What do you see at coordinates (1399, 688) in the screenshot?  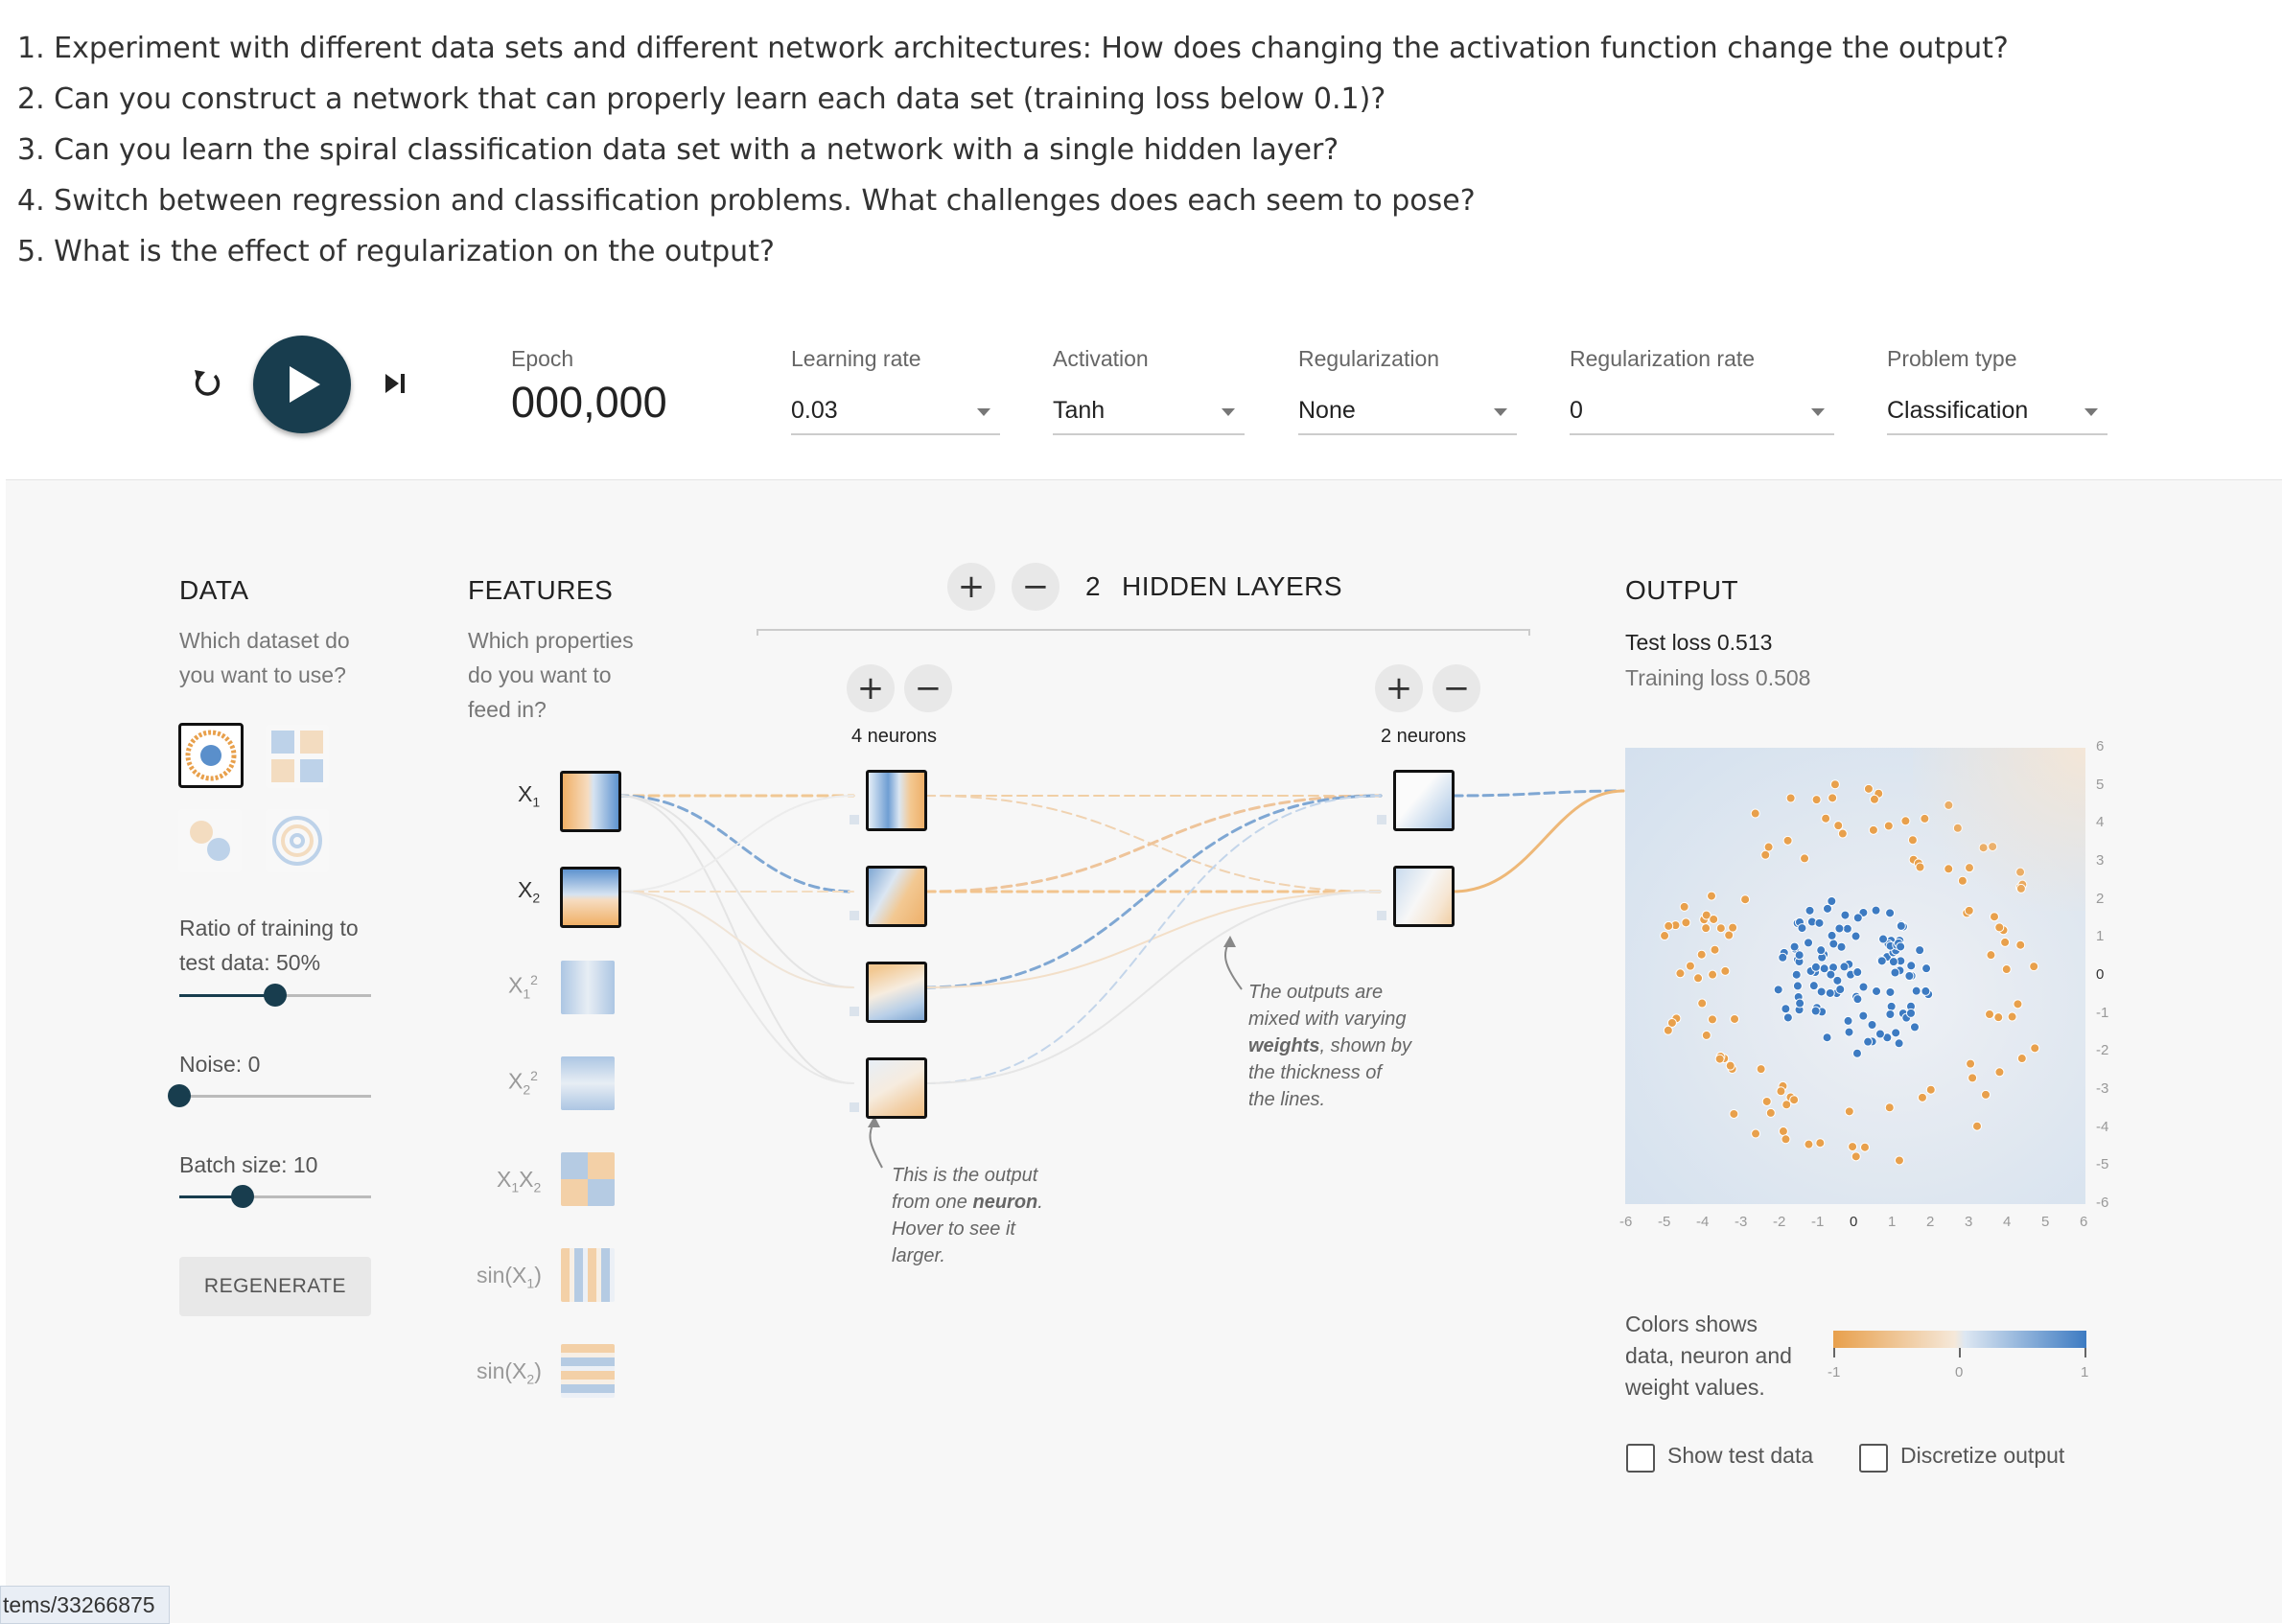 I see `add-neuron-layer2-button: +` at bounding box center [1399, 688].